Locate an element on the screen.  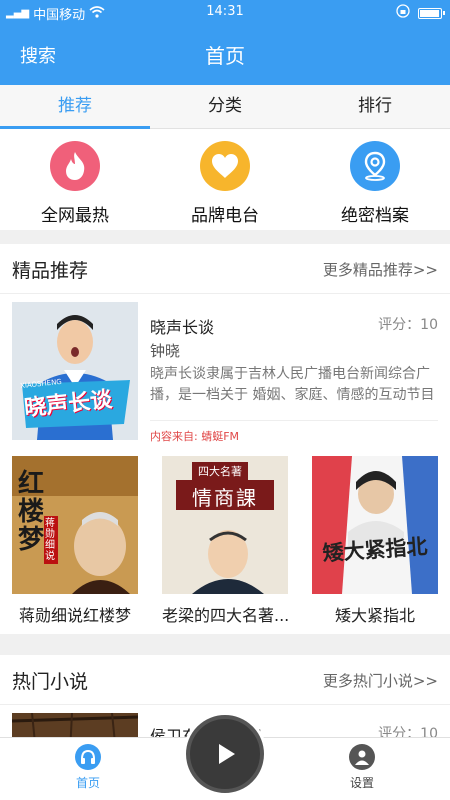
quick-link-label: 品牌电台 is located at coordinates (225, 216).